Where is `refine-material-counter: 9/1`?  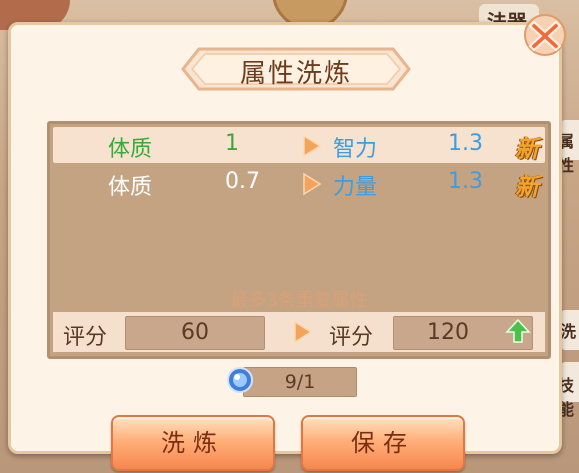
refine-material-counter: 9/1 is located at coordinates (300, 382).